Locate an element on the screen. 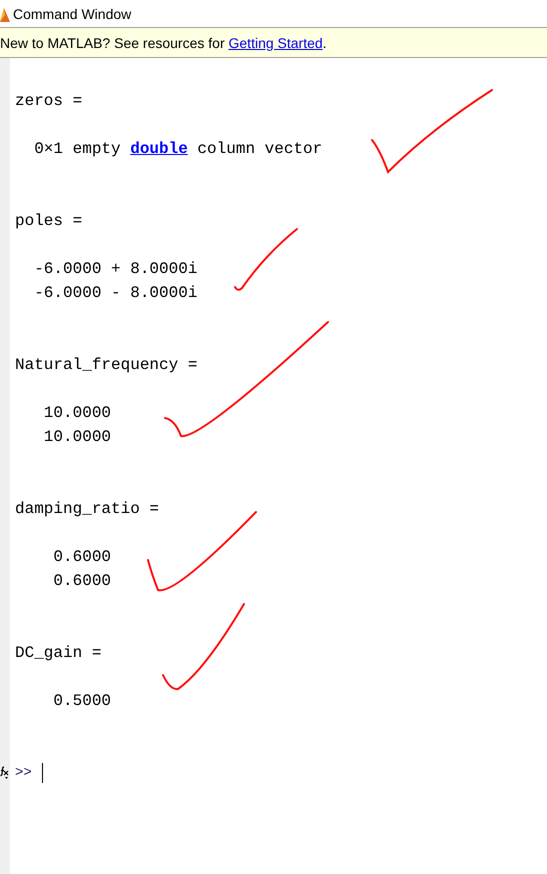  getting-started-link: Getting Started is located at coordinates (275, 42).